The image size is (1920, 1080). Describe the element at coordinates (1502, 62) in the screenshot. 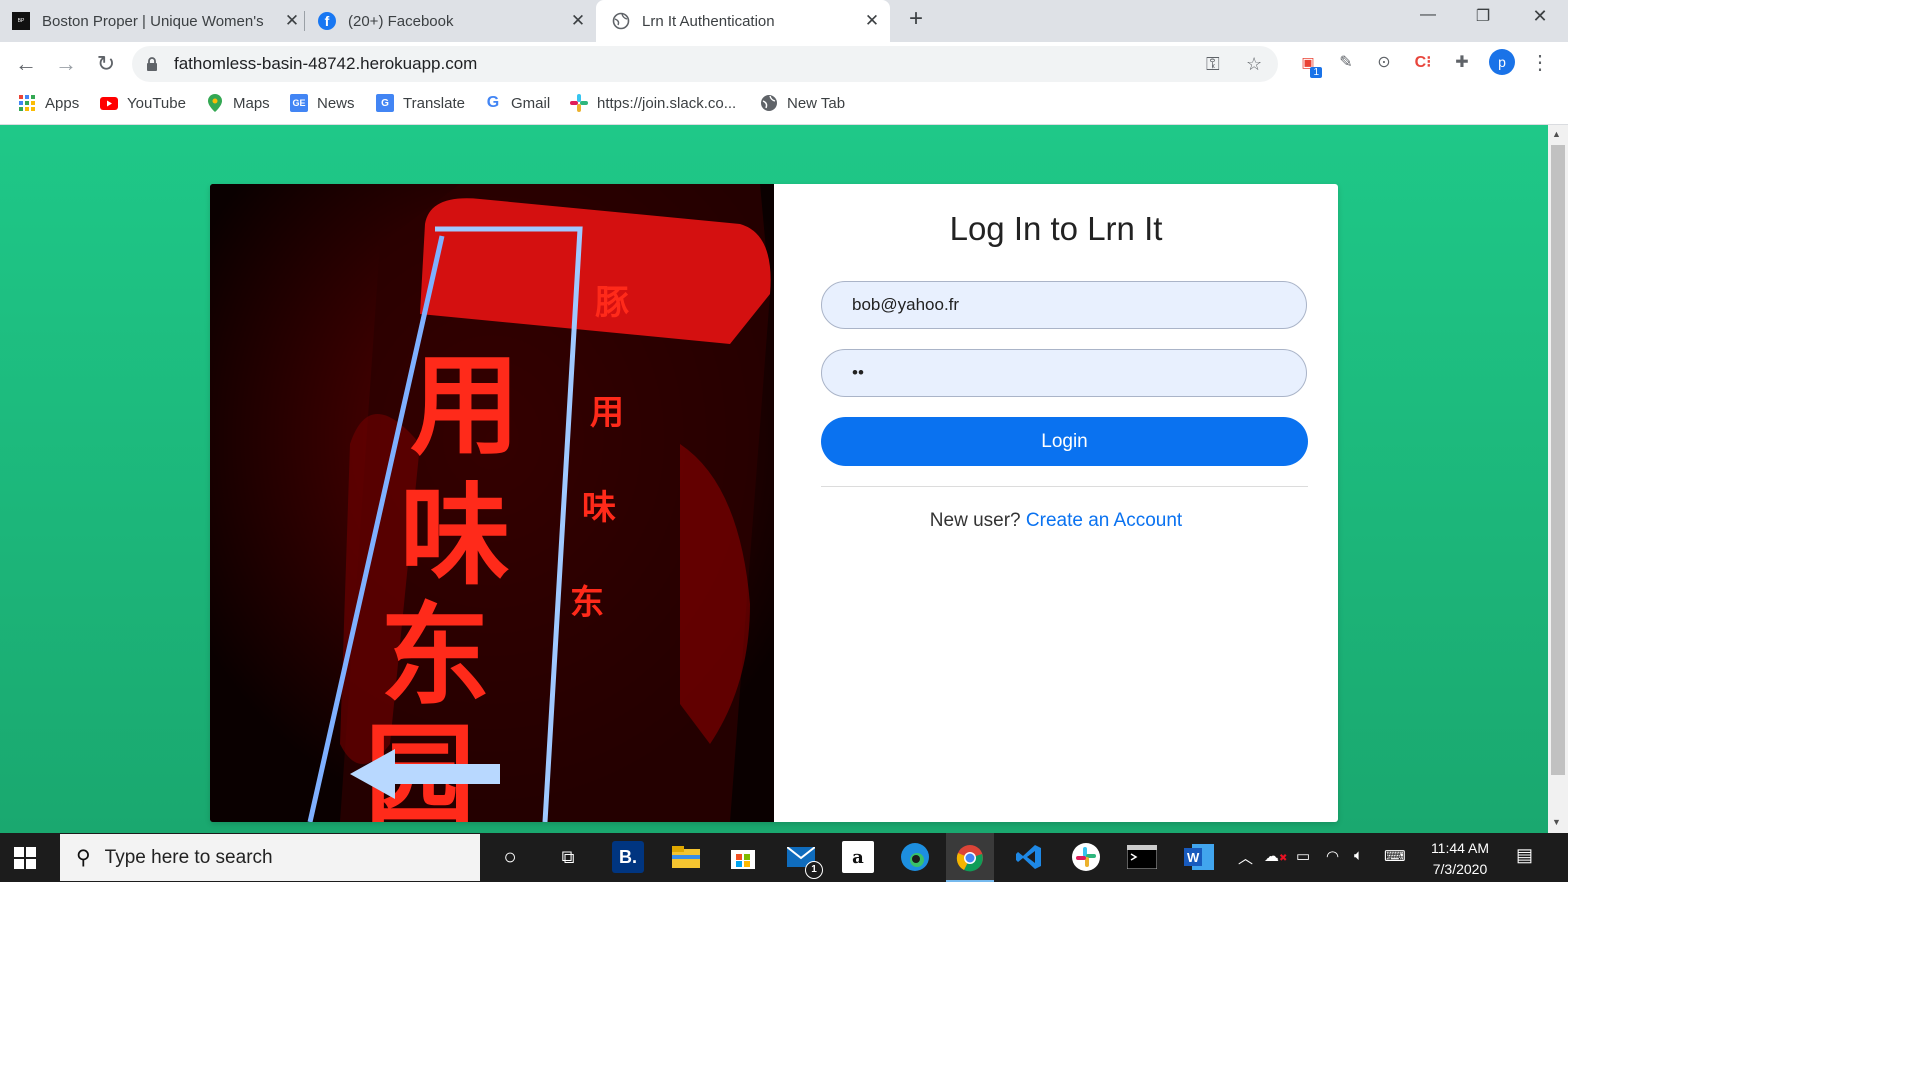

I see `profile-avatar: p` at that location.